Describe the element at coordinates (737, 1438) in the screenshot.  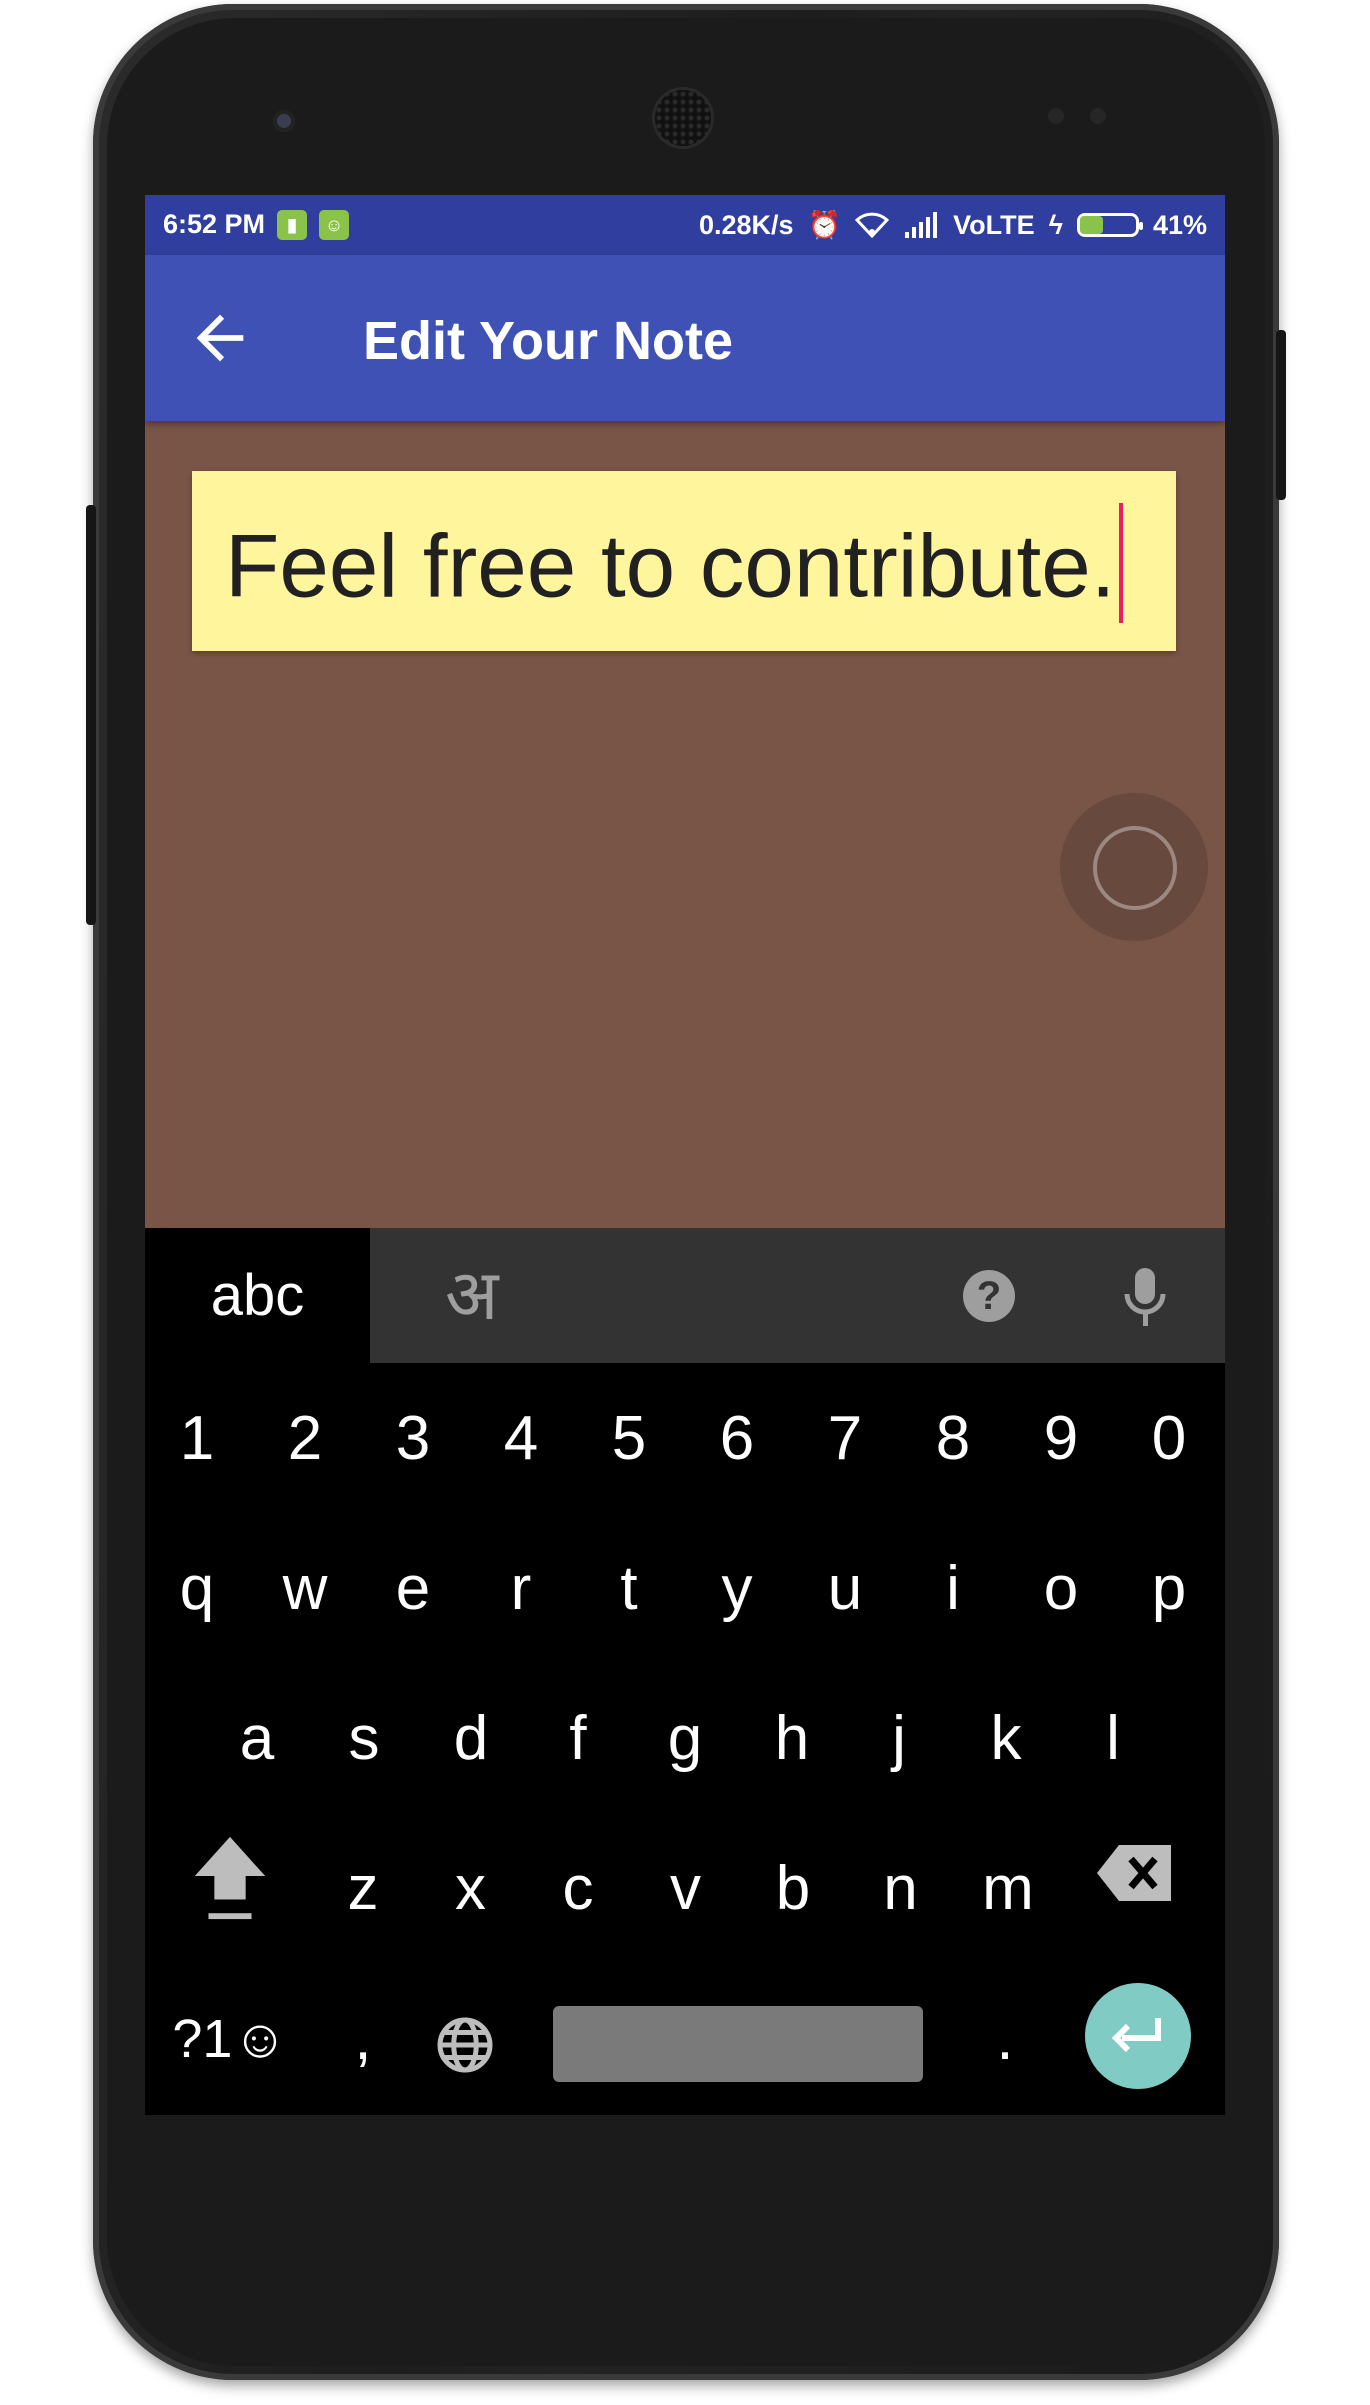
I see `key-6: 6` at that location.